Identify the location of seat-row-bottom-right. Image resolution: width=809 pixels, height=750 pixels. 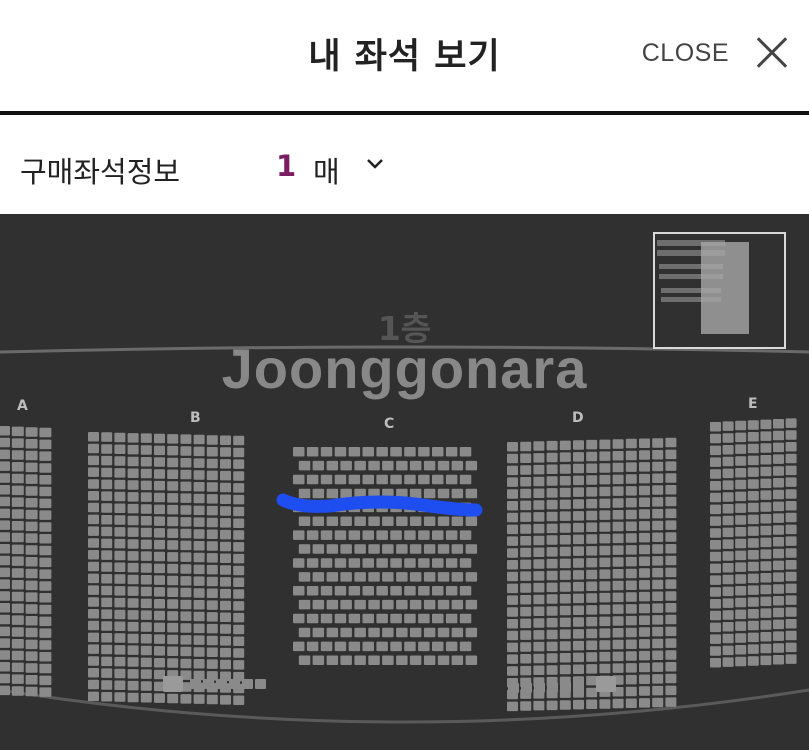
(539, 687).